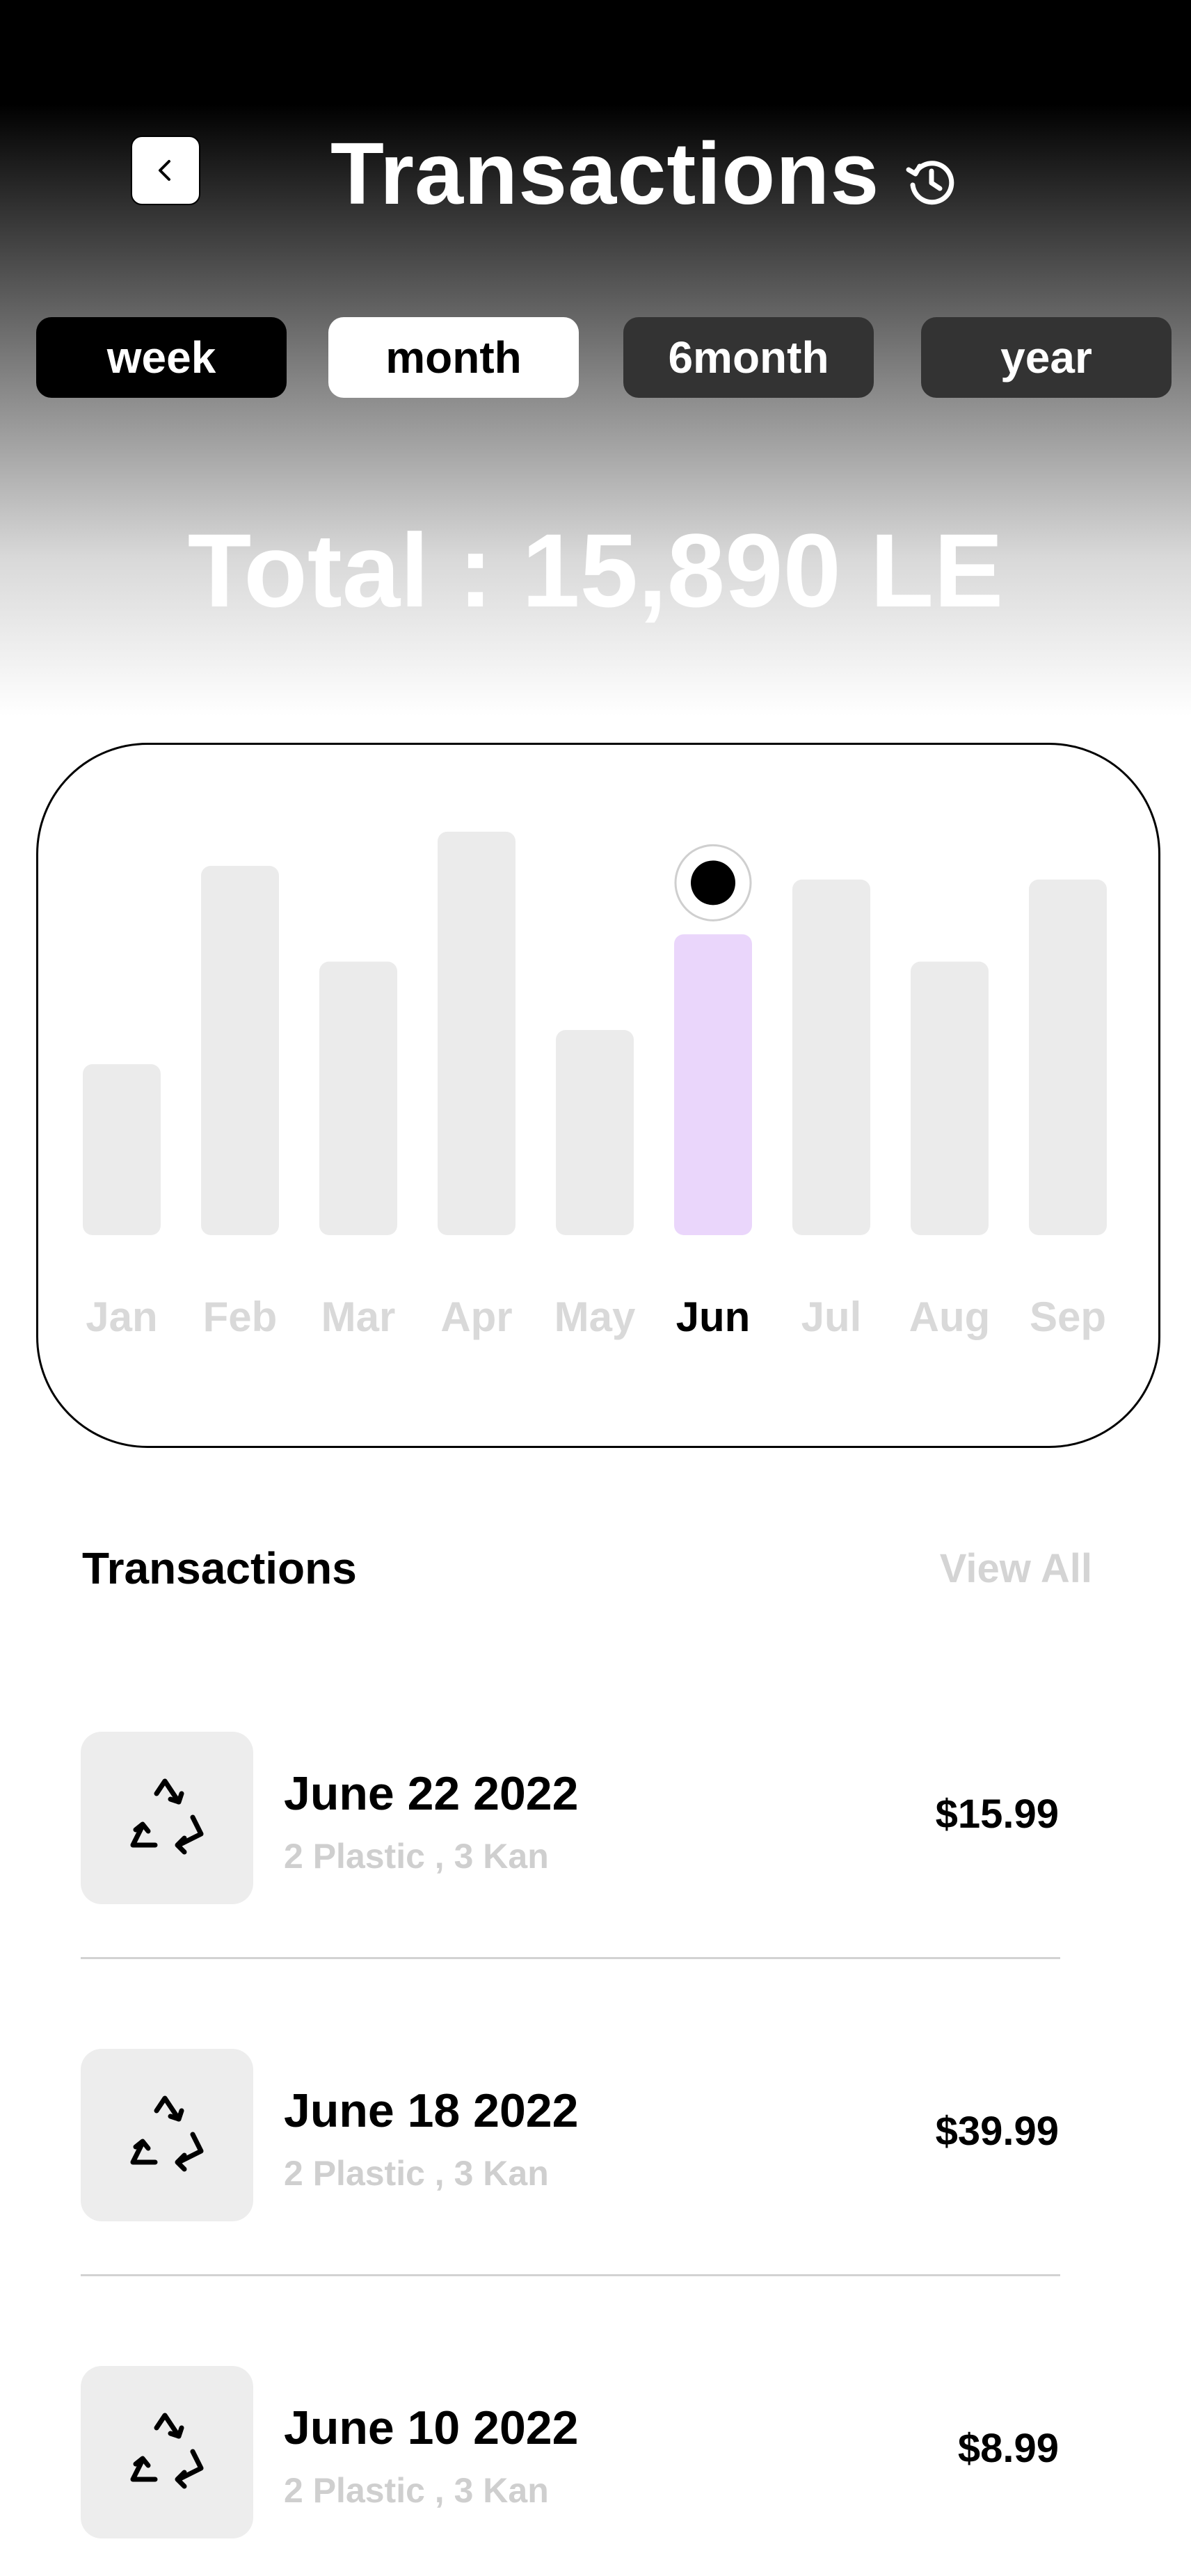 Image resolution: width=1191 pixels, height=2576 pixels. I want to click on transaction-date: June 10 2022, so click(431, 2427).